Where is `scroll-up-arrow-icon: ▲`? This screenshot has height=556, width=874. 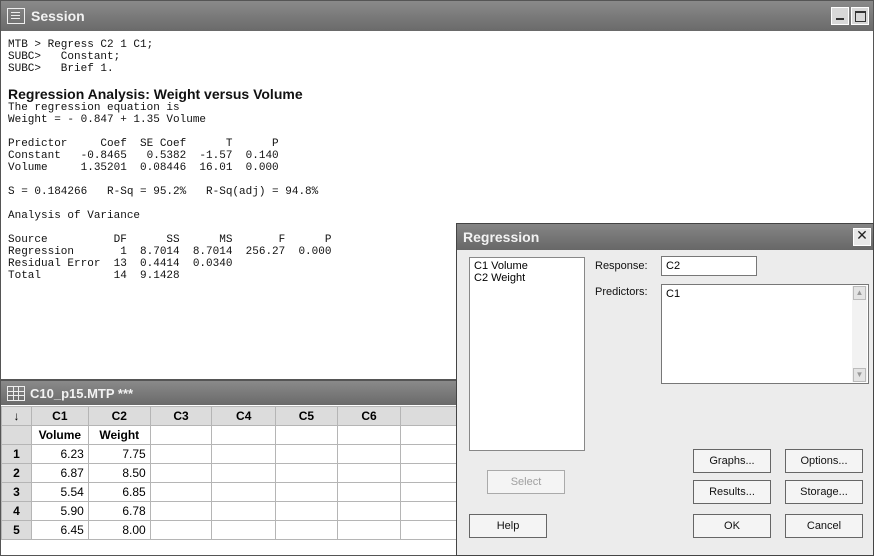
scroll-up-arrow-icon: ▲ is located at coordinates (859, 293).